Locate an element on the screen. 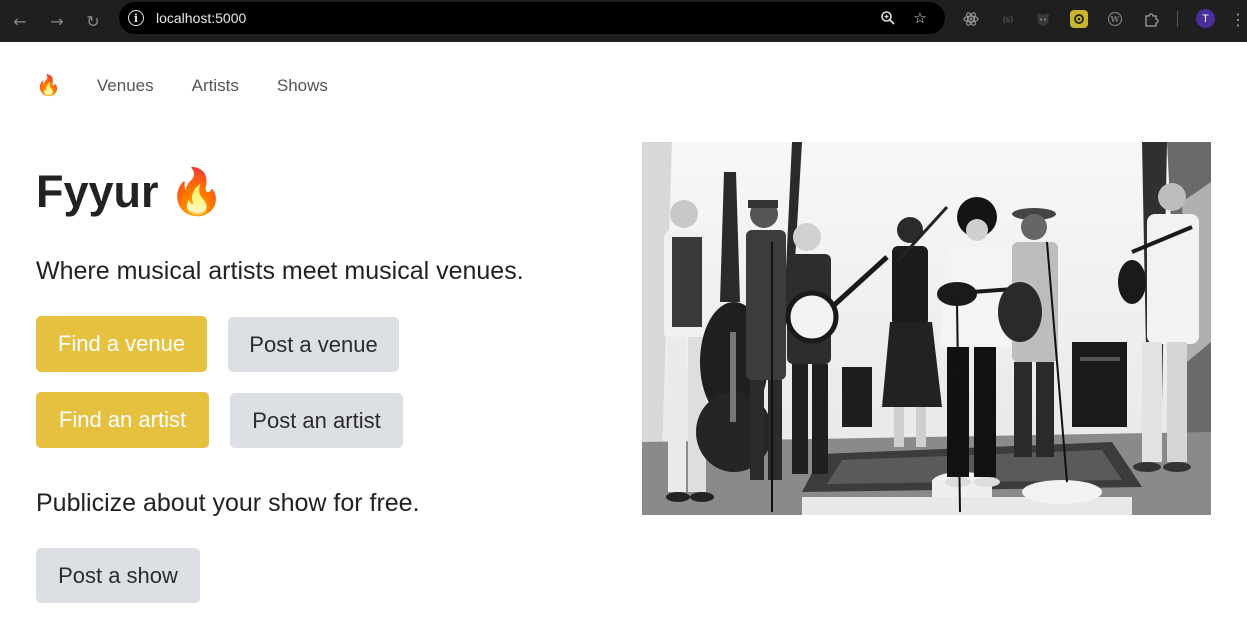 This screenshot has width=1247, height=640. show-tagline: Publicize about your show for free. is located at coordinates (228, 503).